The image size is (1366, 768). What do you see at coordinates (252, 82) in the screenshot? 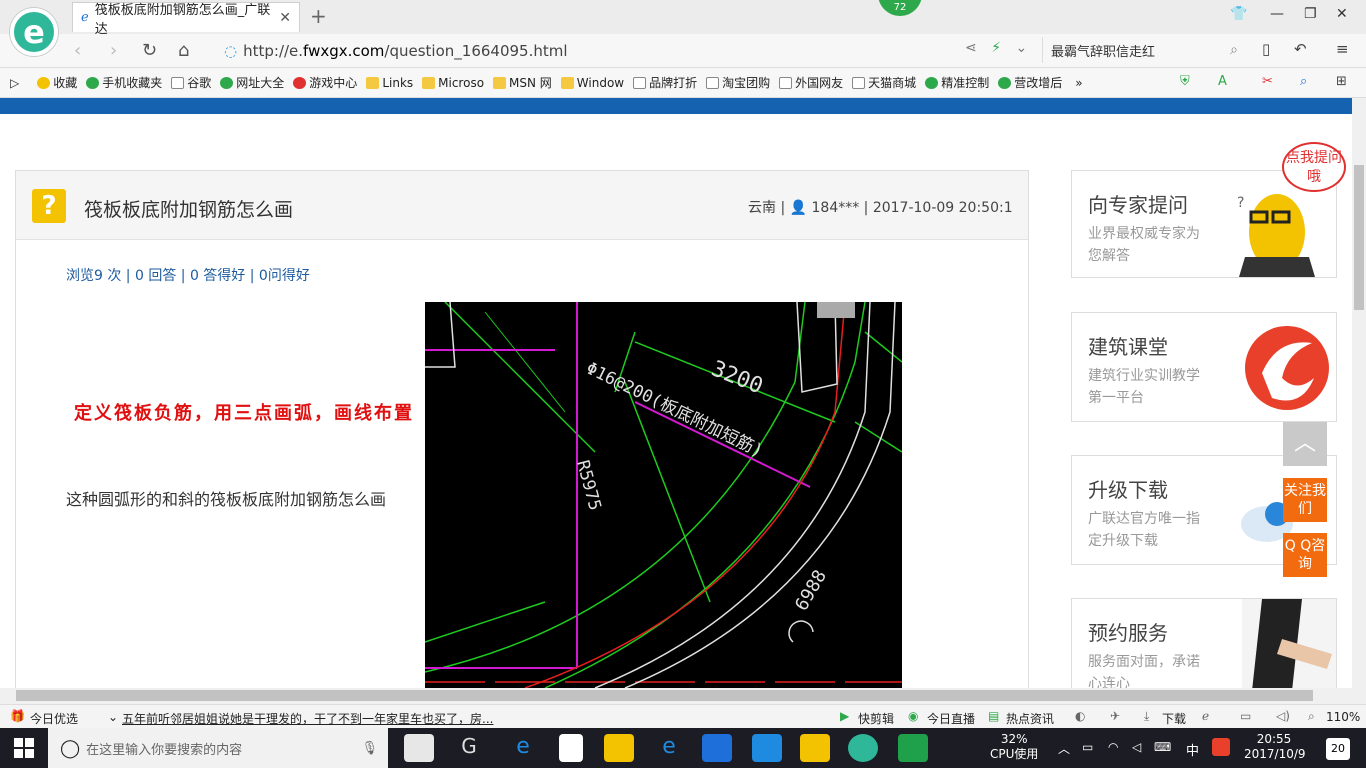
I see `favorite-item: 网址大全` at bounding box center [252, 82].